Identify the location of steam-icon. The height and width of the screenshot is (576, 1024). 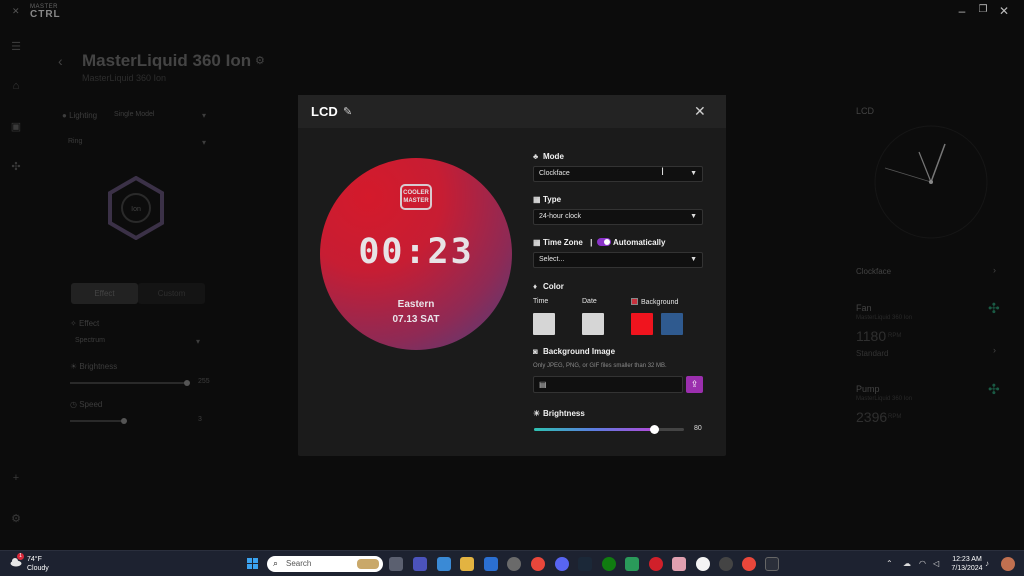
(585, 564).